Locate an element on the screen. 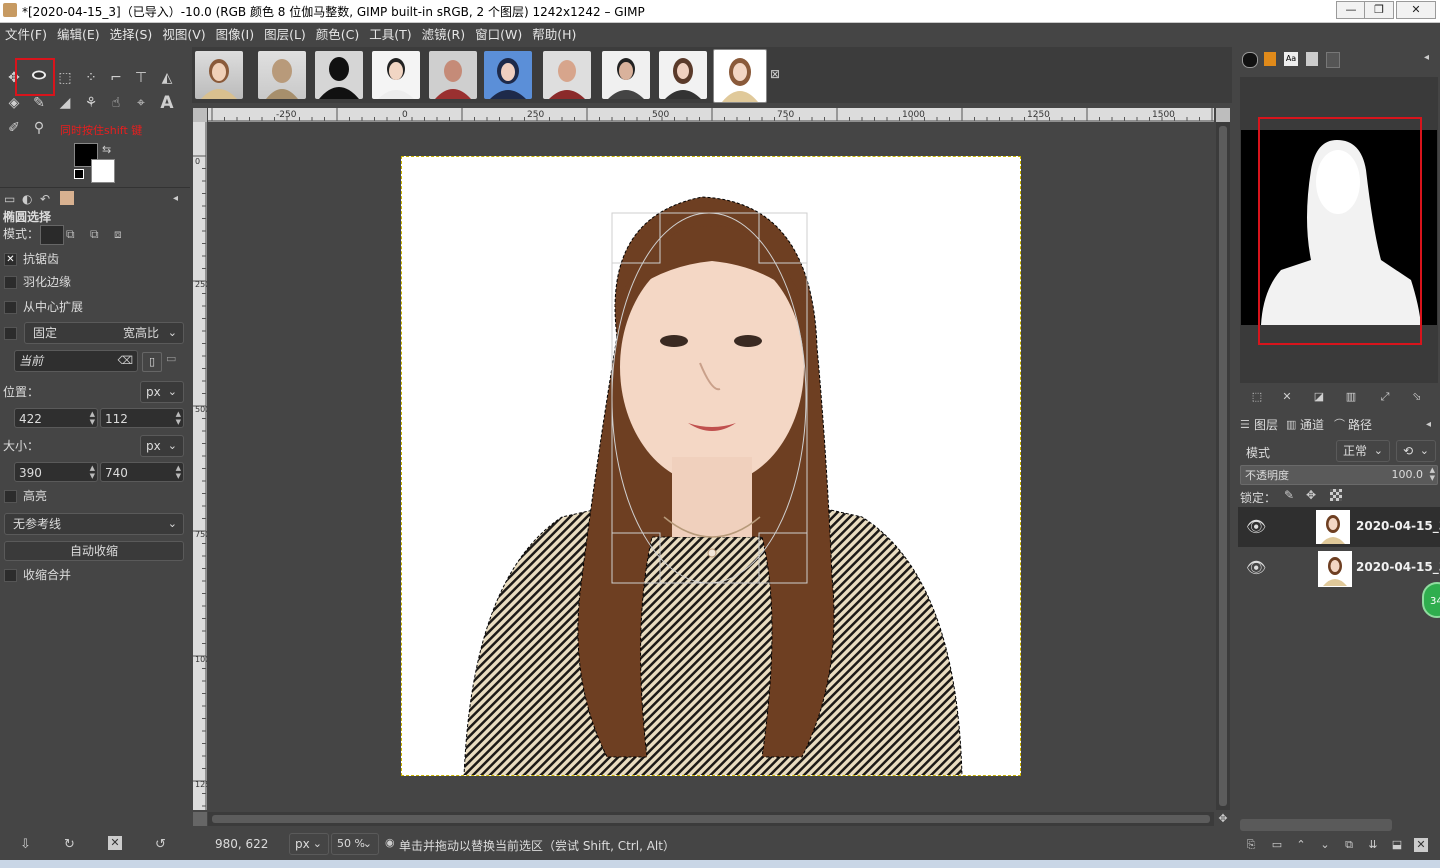  close-tab-icon: ⊠ is located at coordinates (775, 74).